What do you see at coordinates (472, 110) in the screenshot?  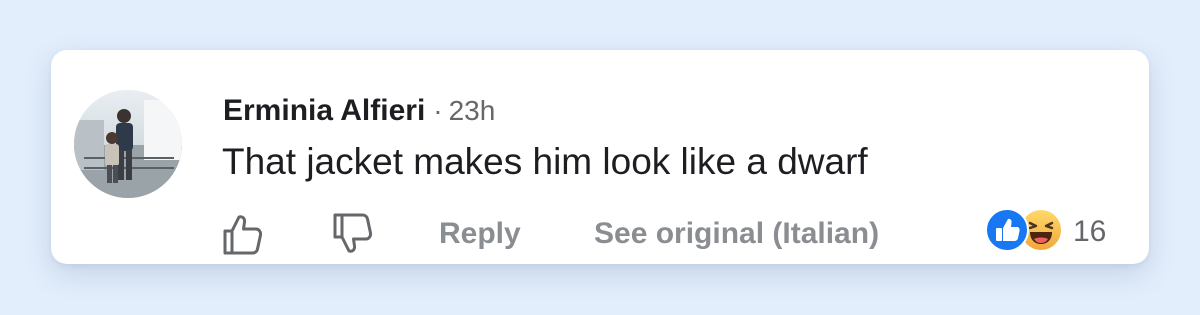 I see `timestamp: 23h` at bounding box center [472, 110].